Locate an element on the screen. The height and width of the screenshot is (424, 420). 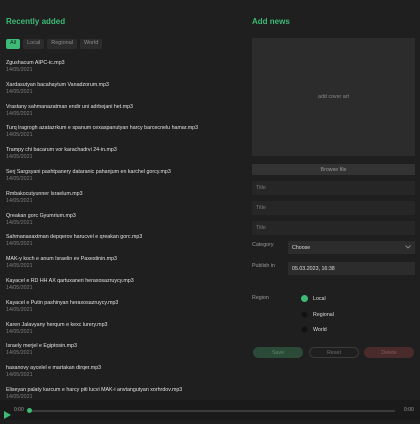
list-item: Rmbakocutyunner Israelum.mp3 14/05/2021 is located at coordinates (123, 202).